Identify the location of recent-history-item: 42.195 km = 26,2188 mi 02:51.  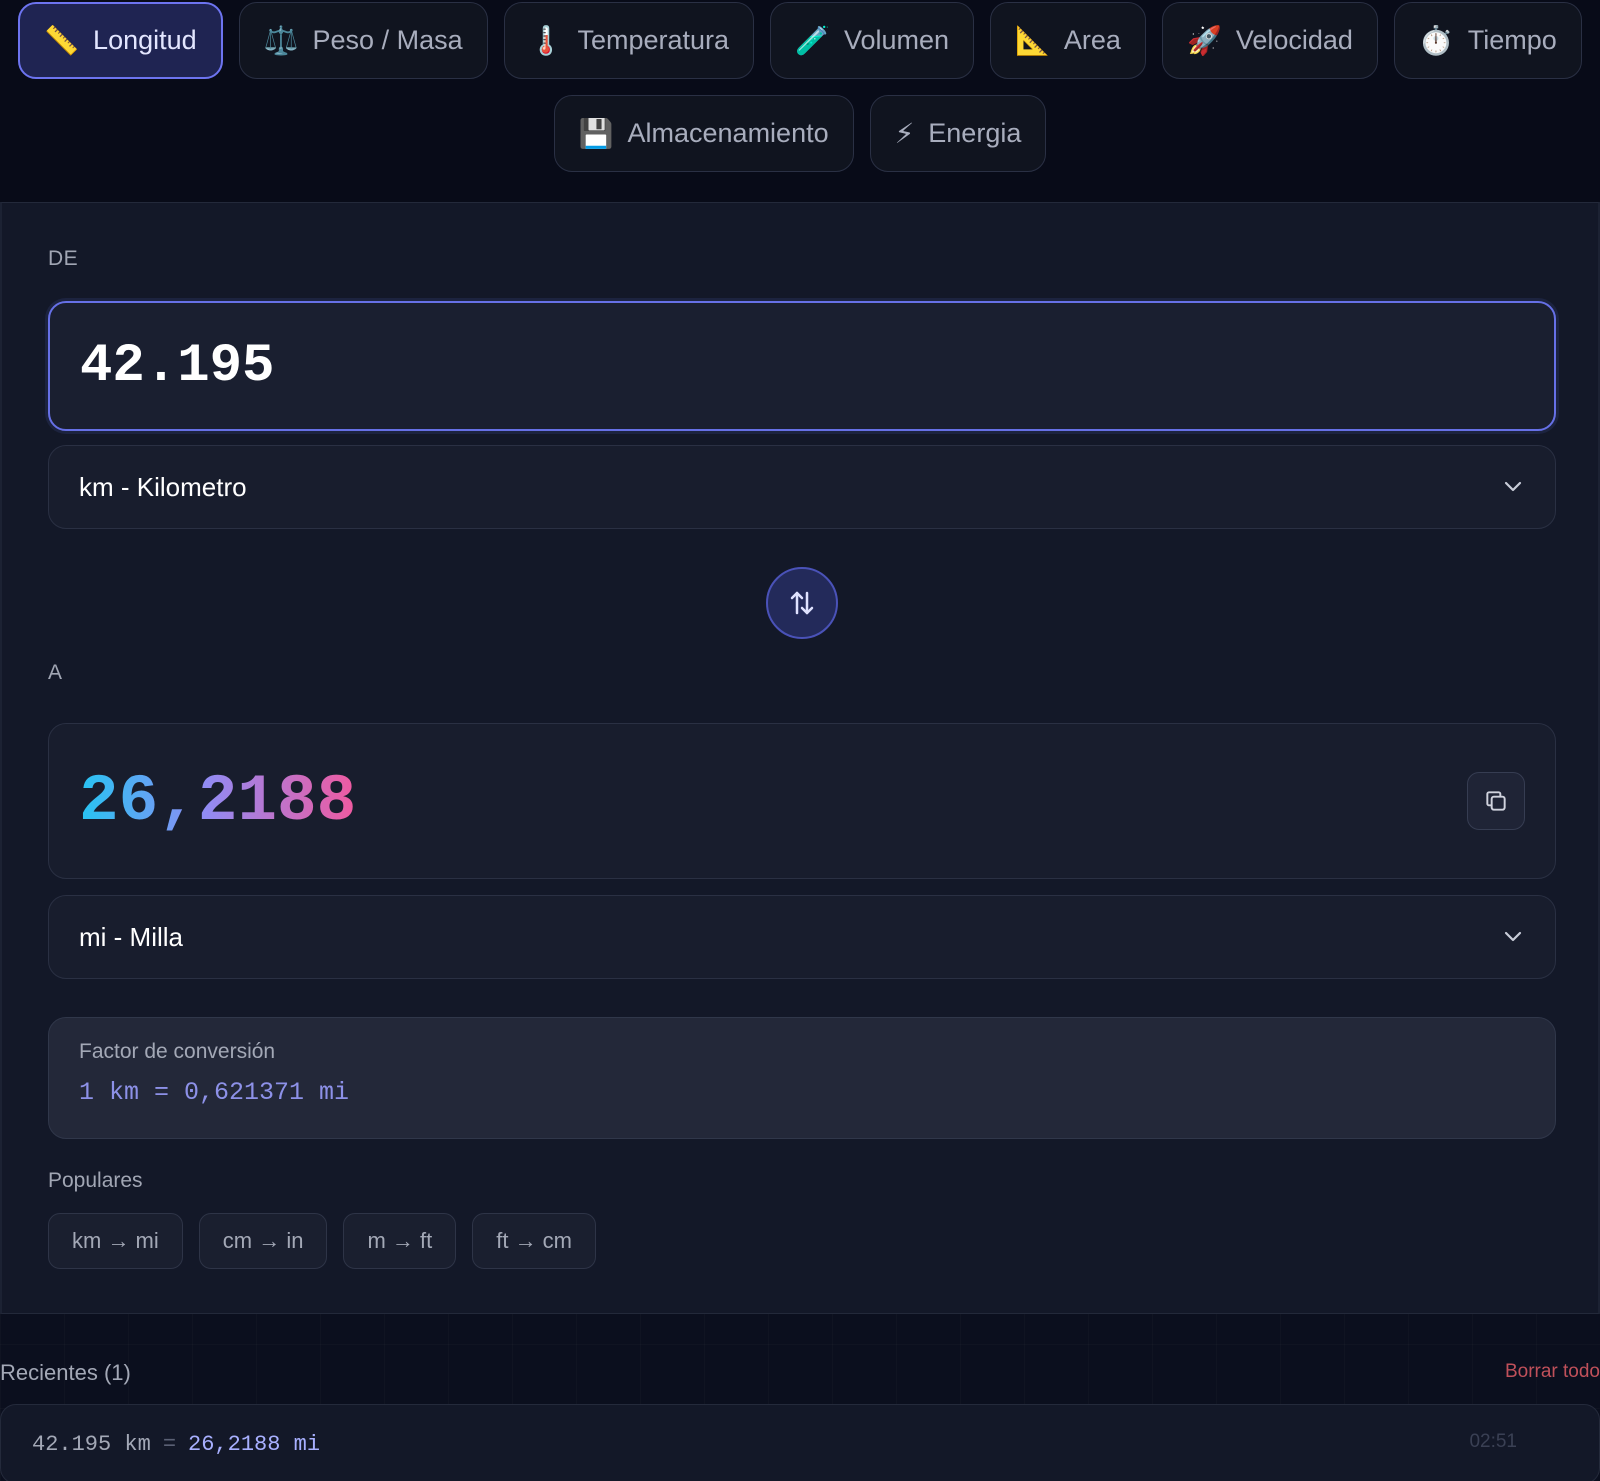
(800, 1442).